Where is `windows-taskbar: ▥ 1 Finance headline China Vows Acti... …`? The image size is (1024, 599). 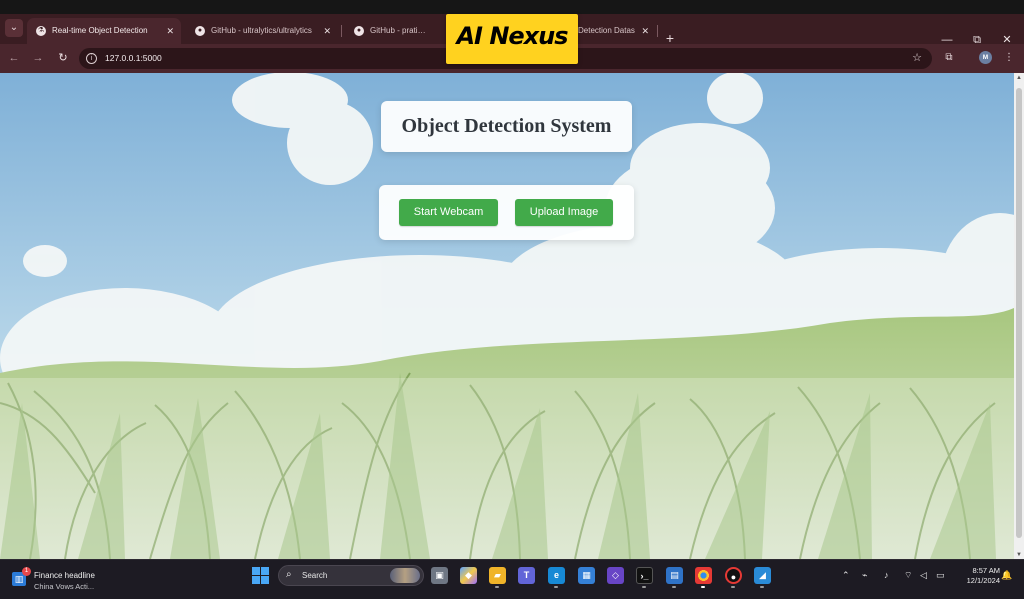 windows-taskbar: ▥ 1 Finance headline China Vows Acti... … is located at coordinates (512, 579).